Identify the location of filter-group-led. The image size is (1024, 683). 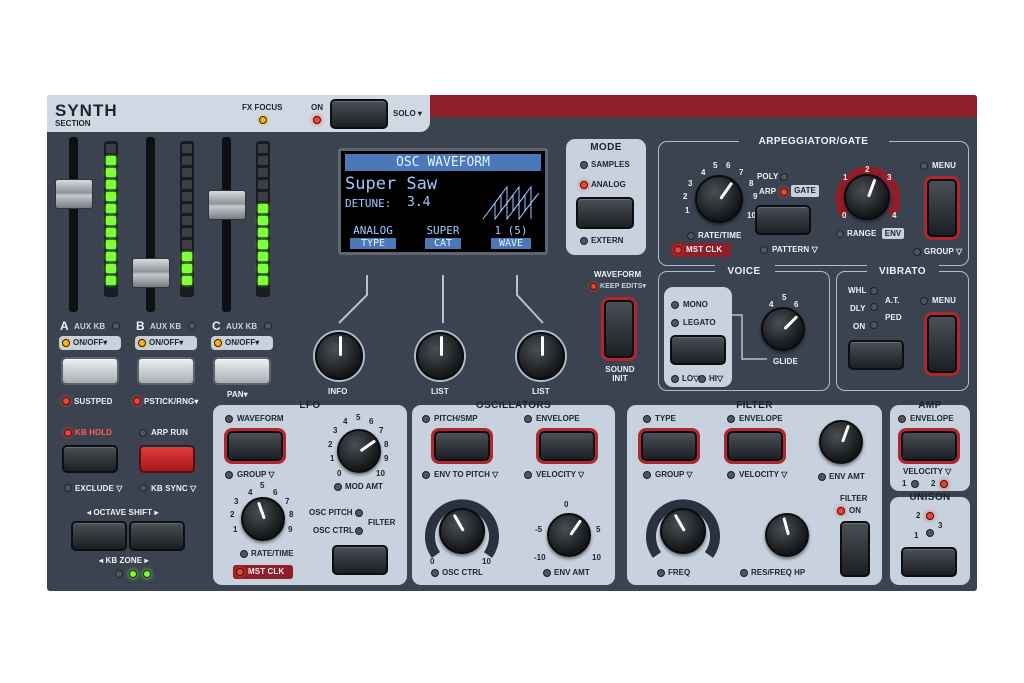
(647, 475).